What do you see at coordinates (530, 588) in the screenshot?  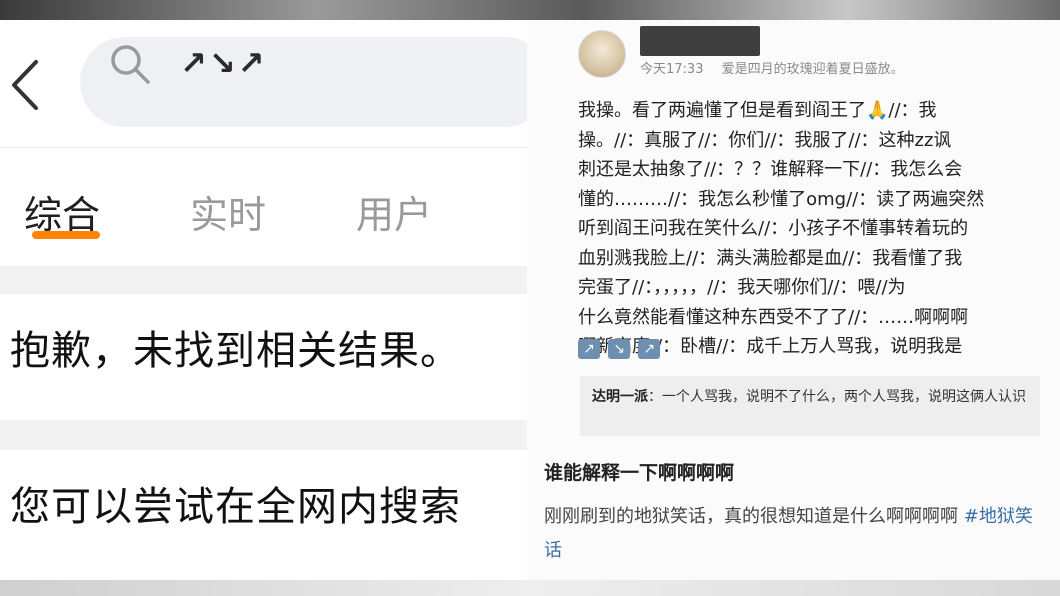 I see `bottom-edge-bar` at bounding box center [530, 588].